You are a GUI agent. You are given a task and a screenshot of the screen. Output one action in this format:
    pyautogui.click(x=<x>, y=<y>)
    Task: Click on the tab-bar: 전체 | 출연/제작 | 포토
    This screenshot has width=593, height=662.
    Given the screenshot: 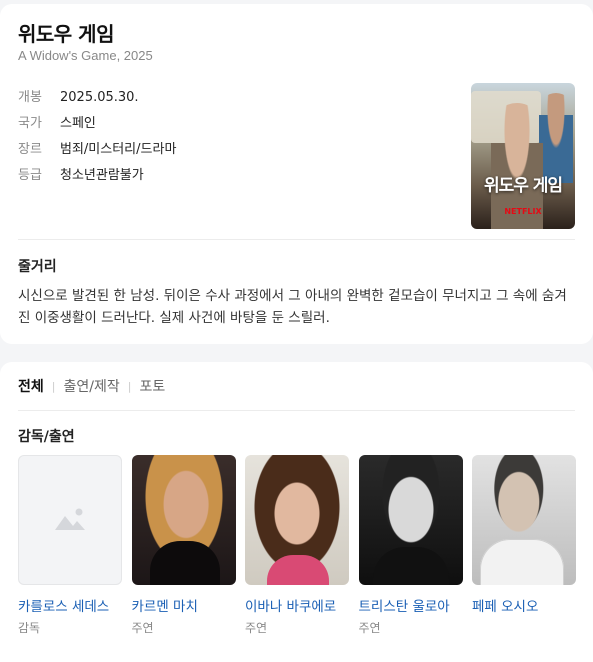 What is the action you would take?
    pyautogui.click(x=91, y=386)
    